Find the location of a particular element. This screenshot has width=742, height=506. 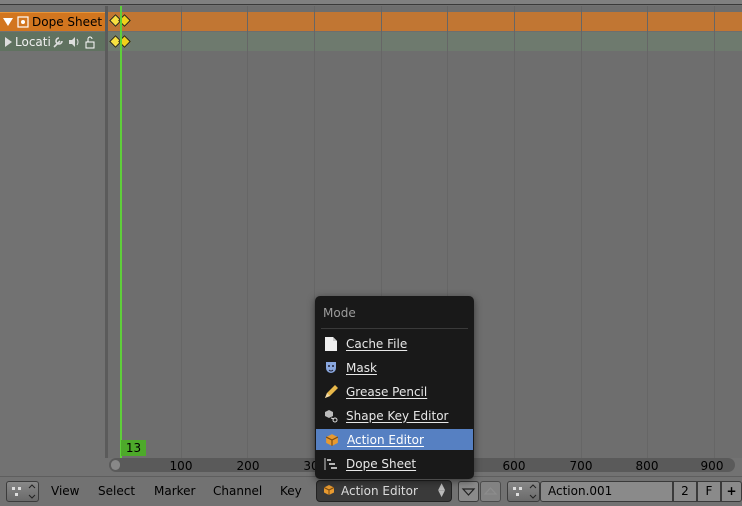

frame-tick-label: 200 is located at coordinates (248, 466).